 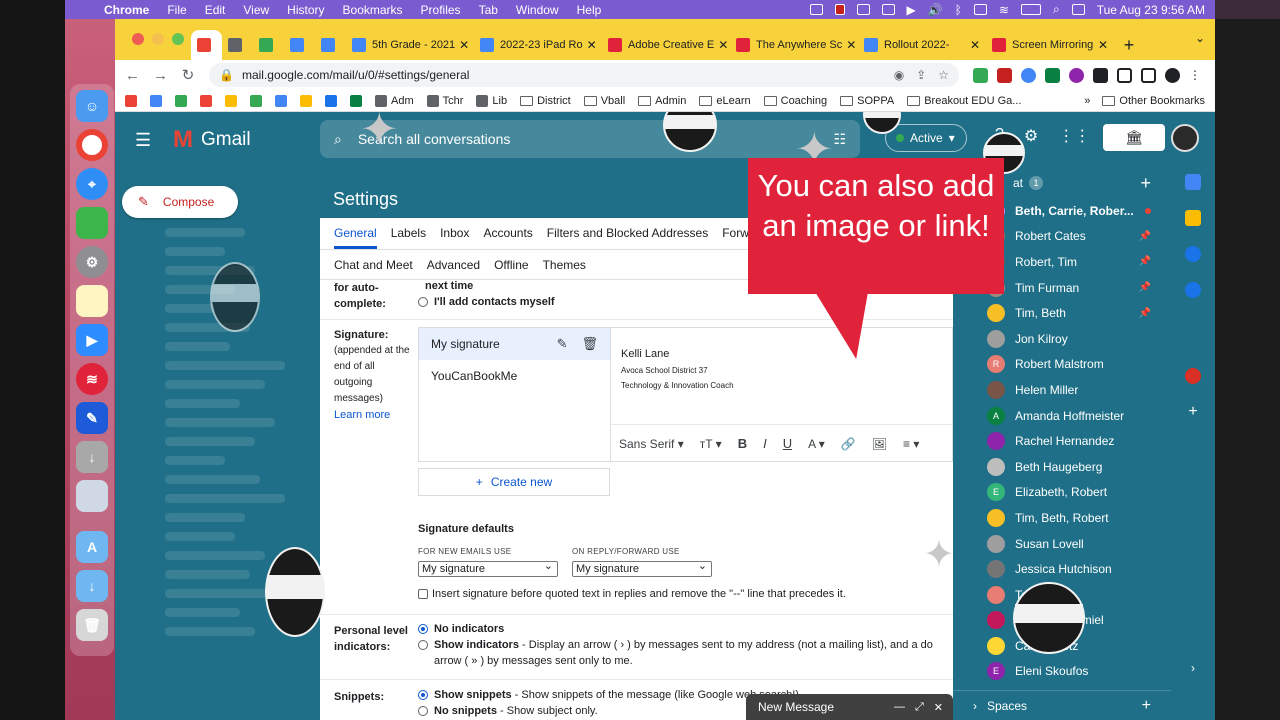 I want to click on insert-image-icon: 🖼, so click(x=879, y=444).